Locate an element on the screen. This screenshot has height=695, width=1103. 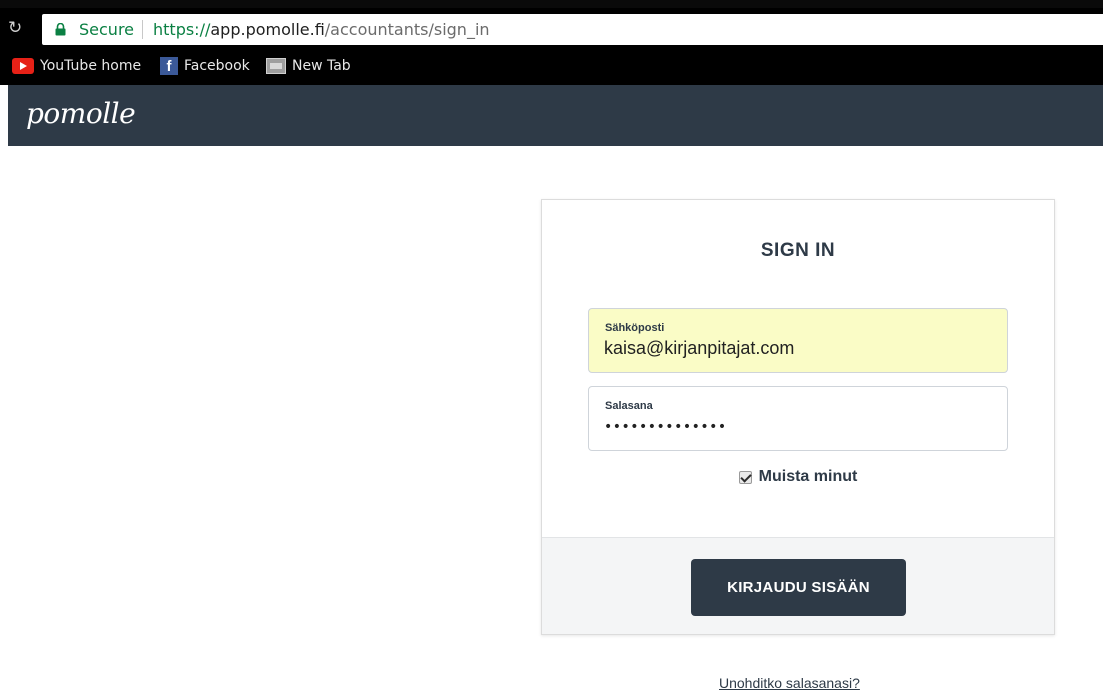
email-input: kaisa@kirjanpitajat.com is located at coordinates (699, 348).